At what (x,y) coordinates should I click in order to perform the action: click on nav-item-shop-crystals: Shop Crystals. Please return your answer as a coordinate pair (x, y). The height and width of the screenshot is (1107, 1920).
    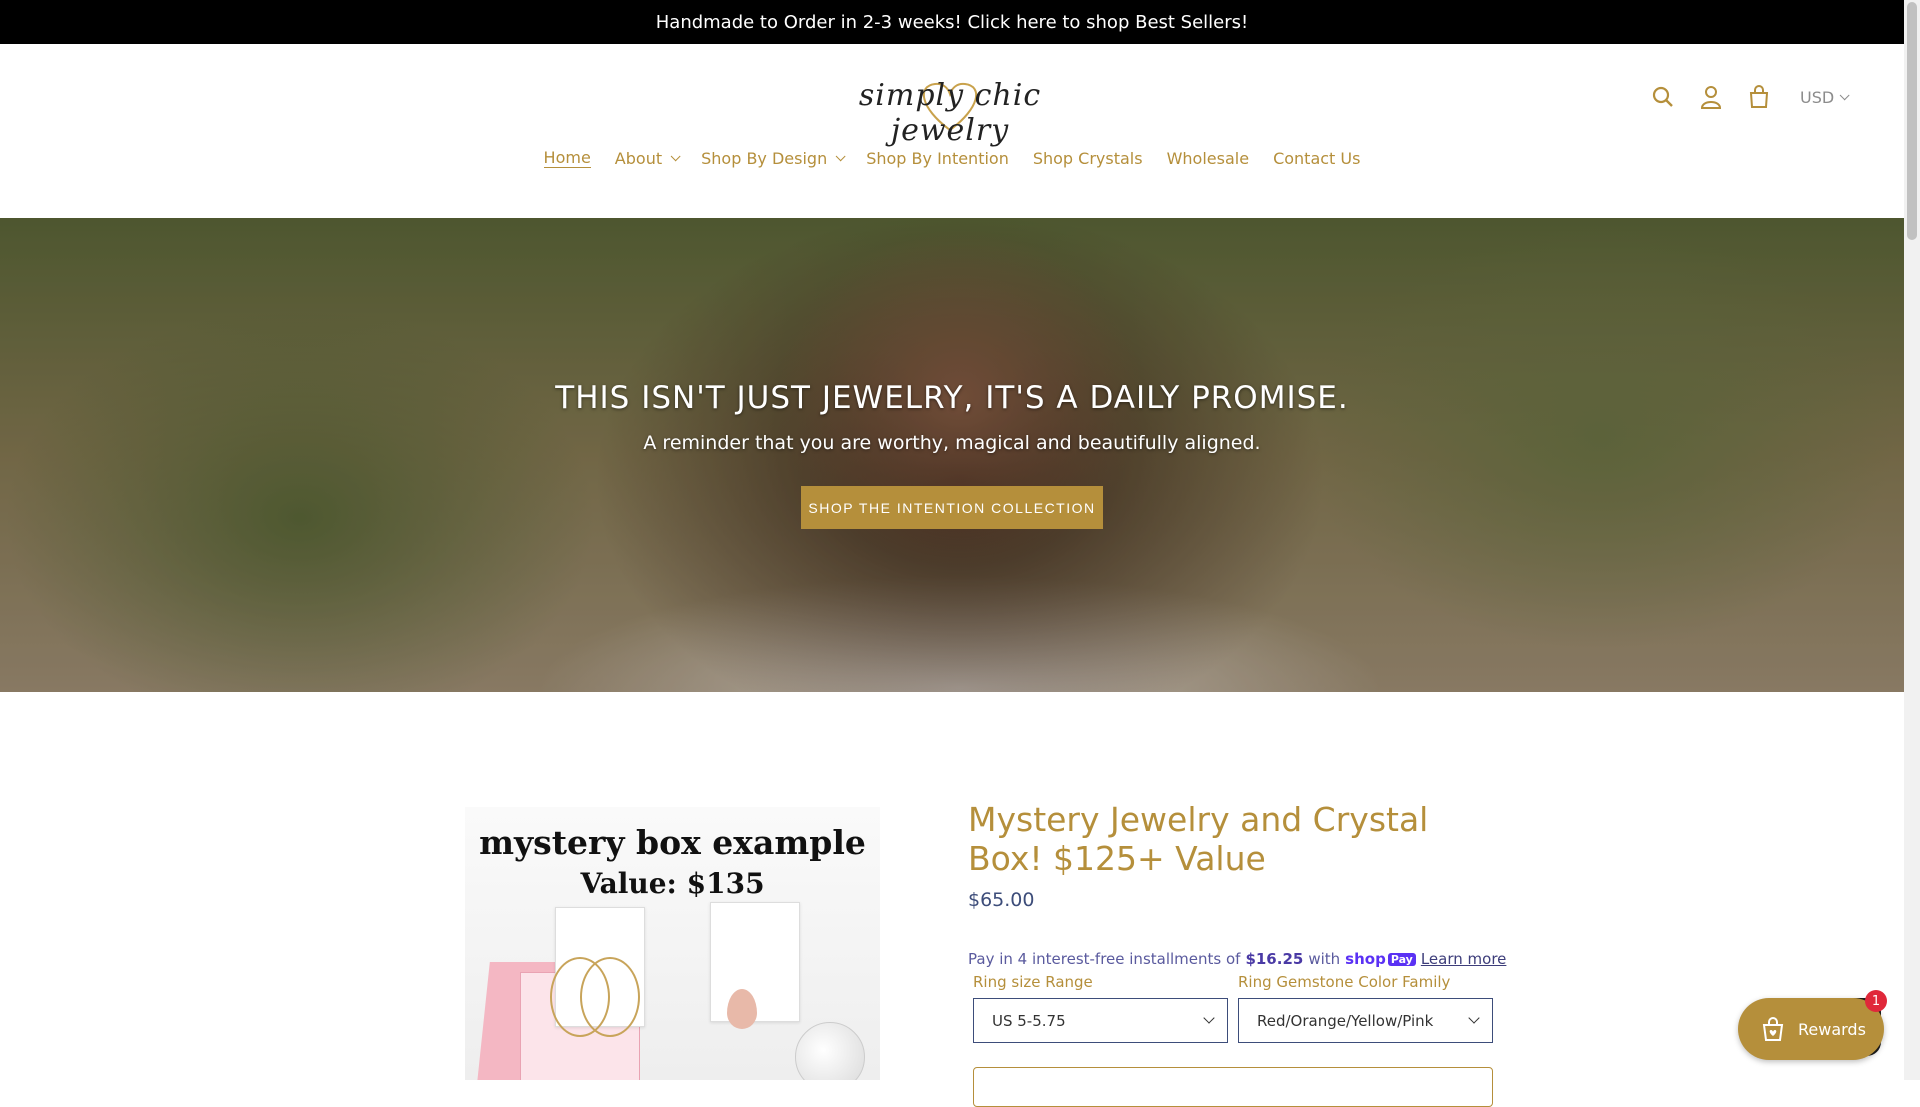
    Looking at the image, I should click on (1088, 158).